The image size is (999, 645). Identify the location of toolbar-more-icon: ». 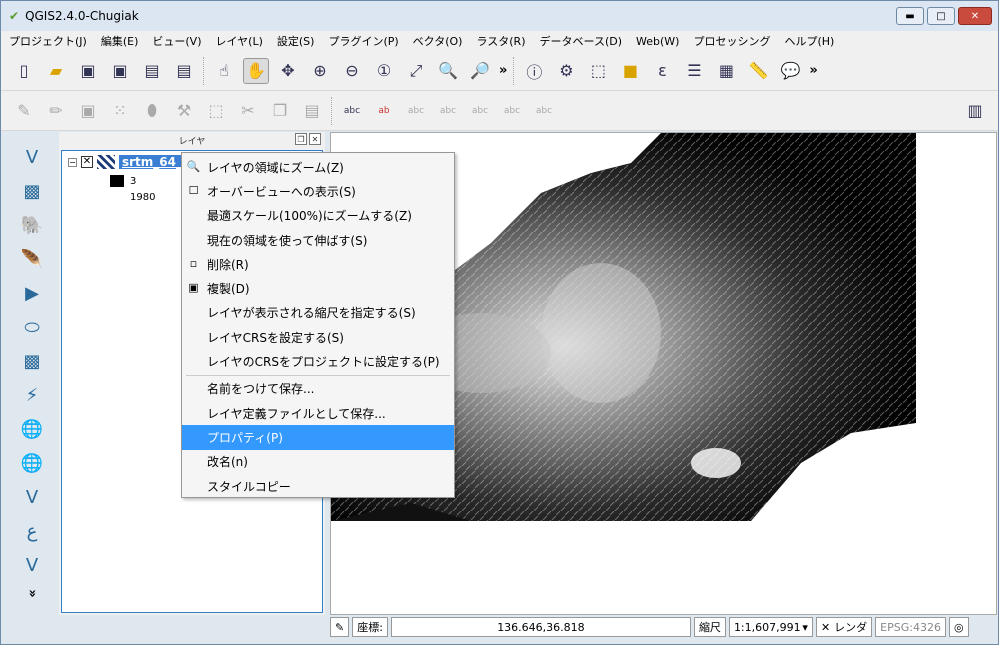
(503, 70).